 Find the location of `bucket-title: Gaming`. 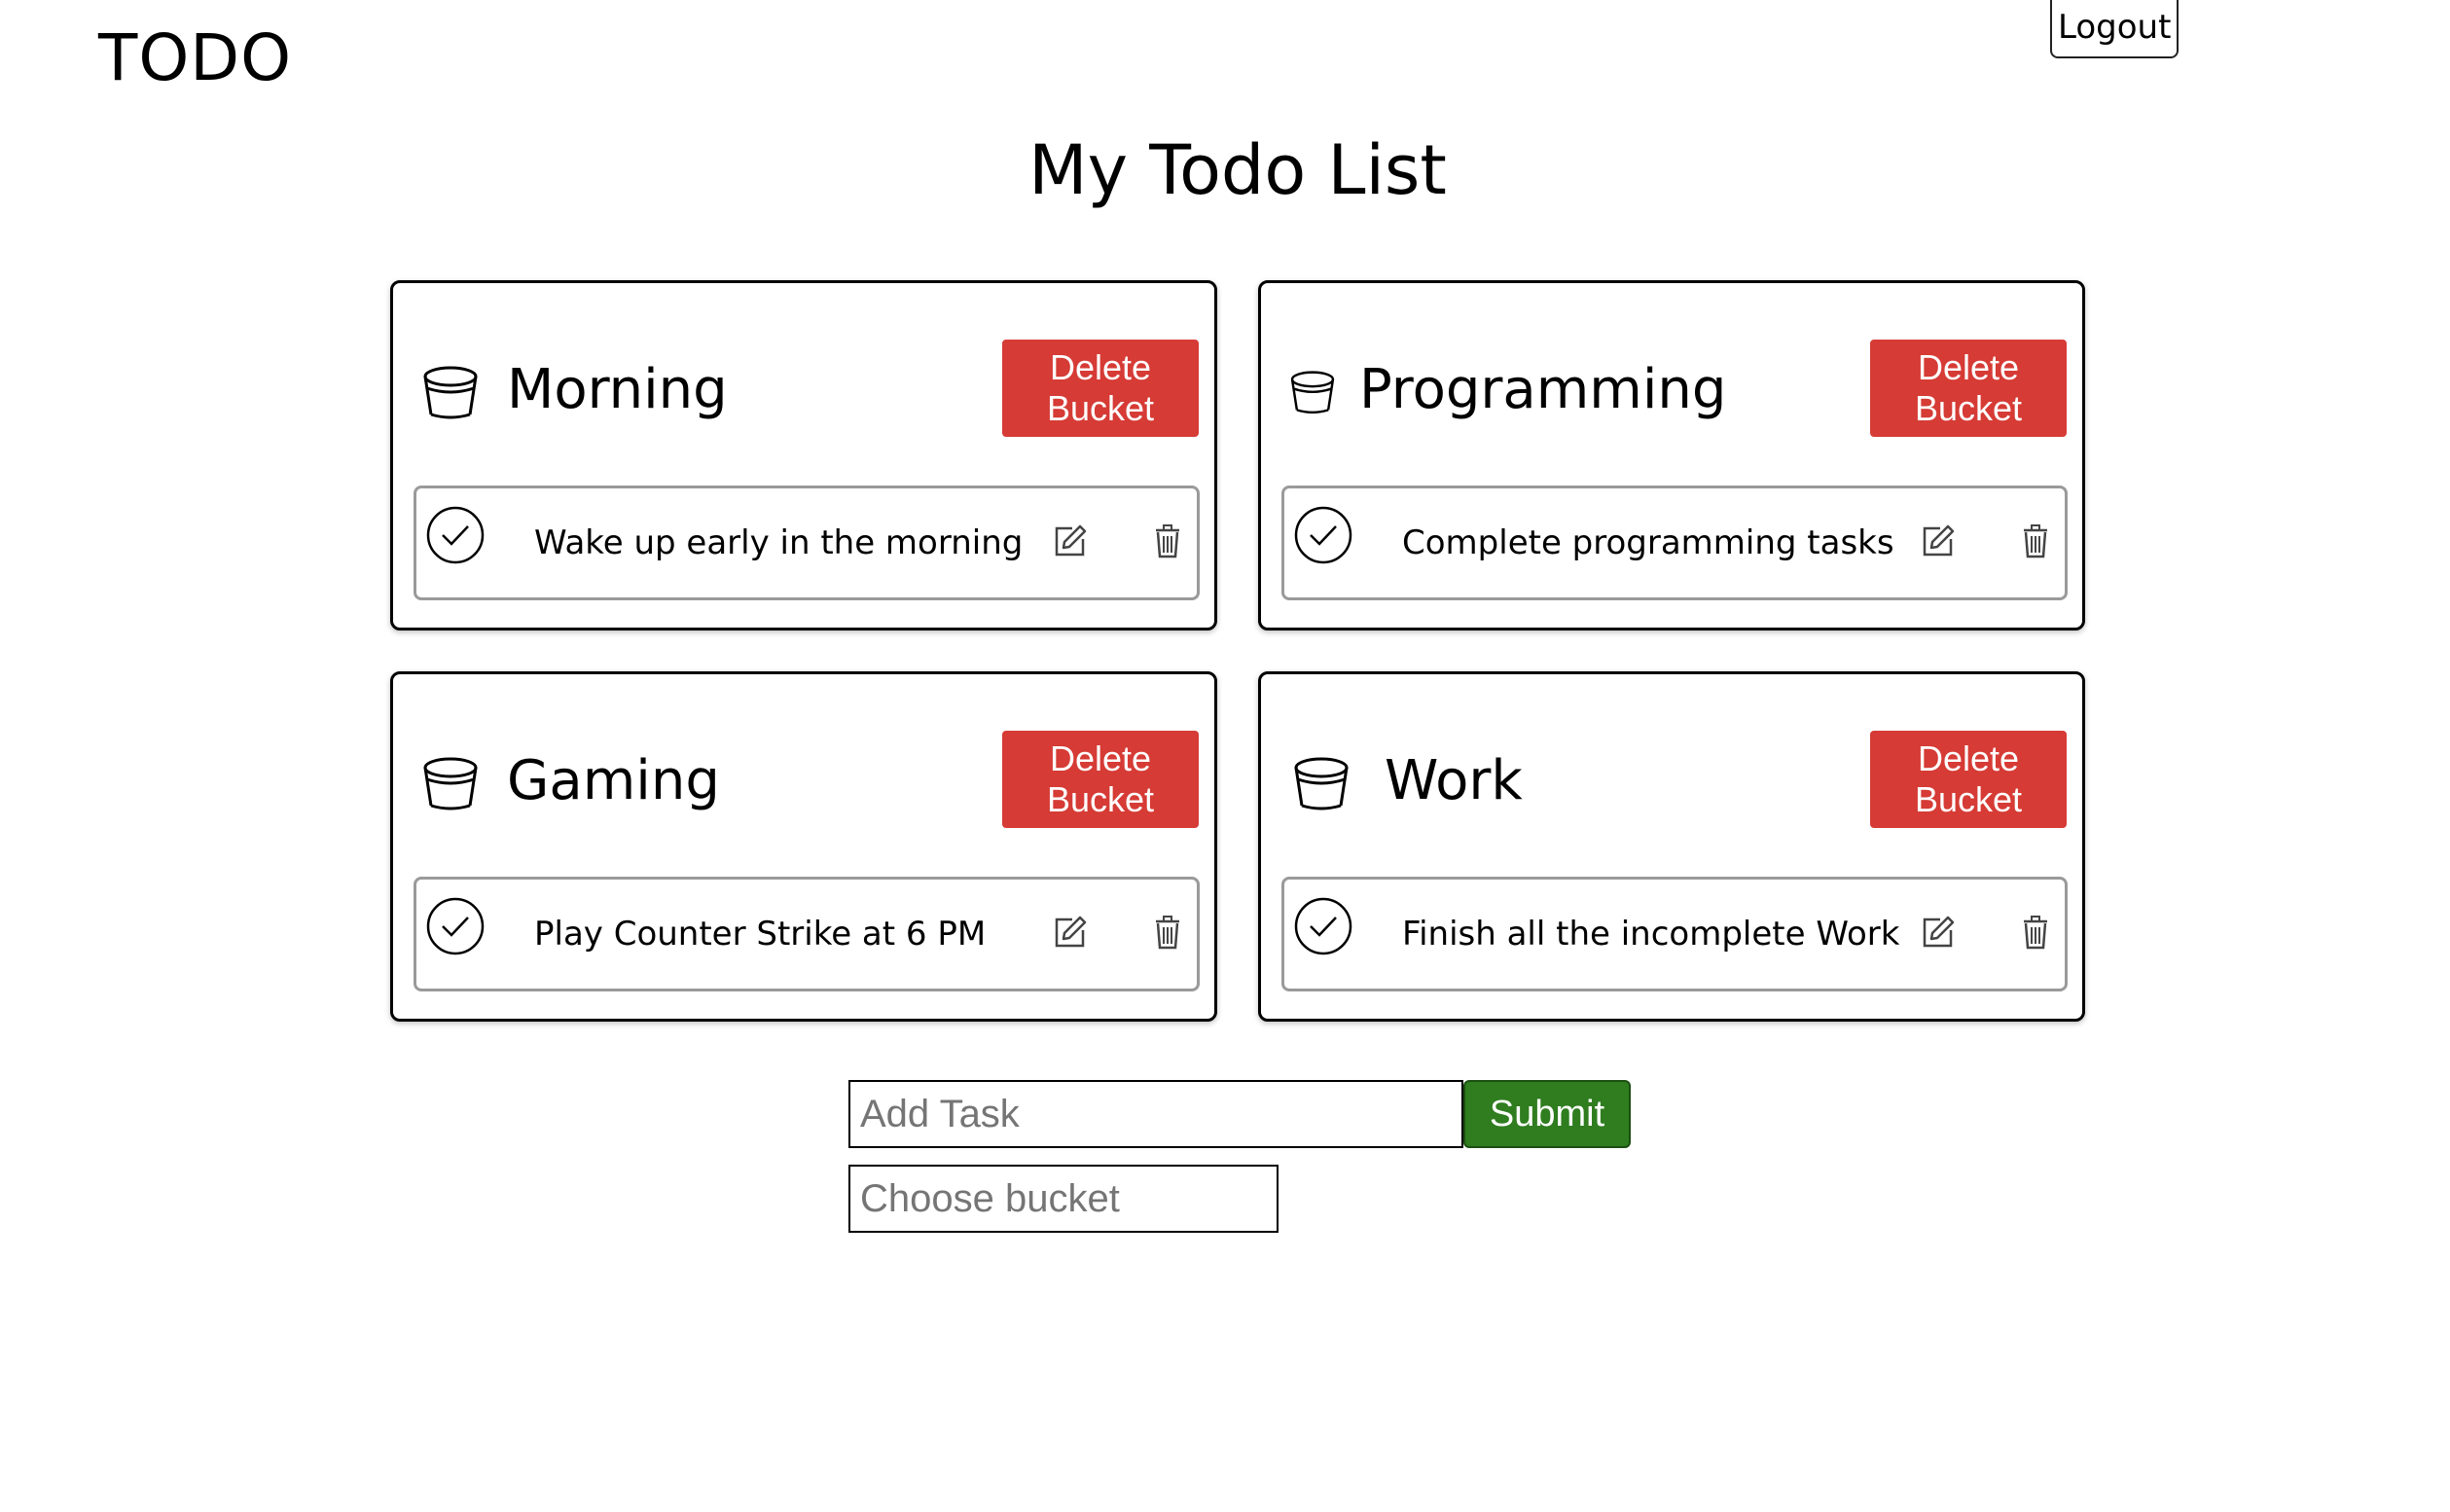

bucket-title: Gaming is located at coordinates (613, 780).